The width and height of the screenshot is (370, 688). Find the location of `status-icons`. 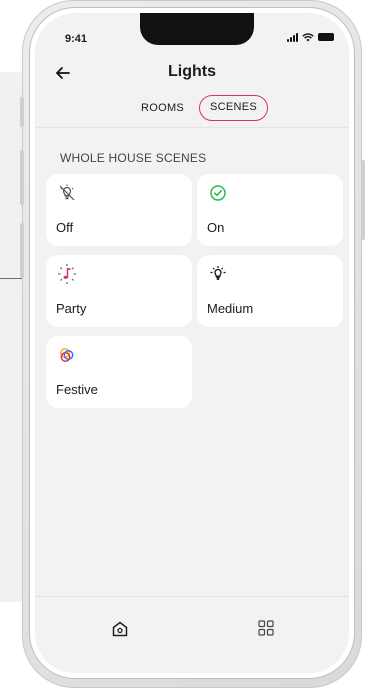

status-icons is located at coordinates (310, 37).